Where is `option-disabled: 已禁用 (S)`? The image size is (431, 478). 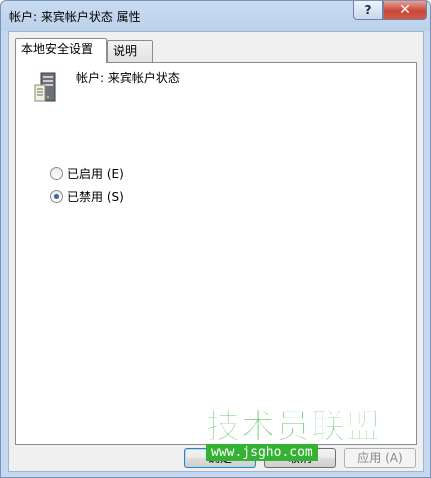 option-disabled: 已禁用 (S) is located at coordinates (87, 197).